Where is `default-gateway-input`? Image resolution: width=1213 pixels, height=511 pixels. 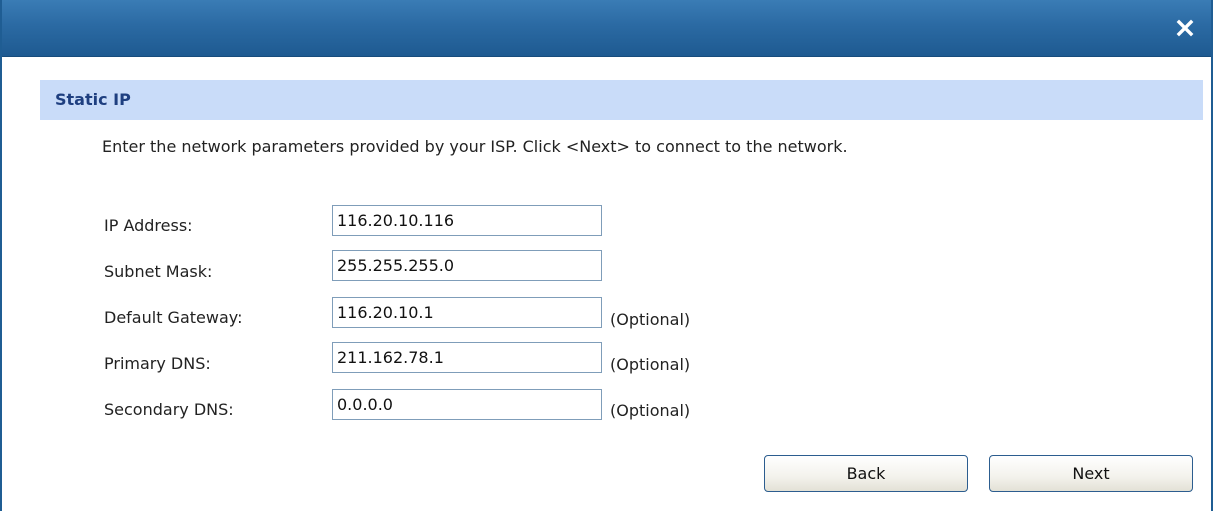 default-gateway-input is located at coordinates (467, 312).